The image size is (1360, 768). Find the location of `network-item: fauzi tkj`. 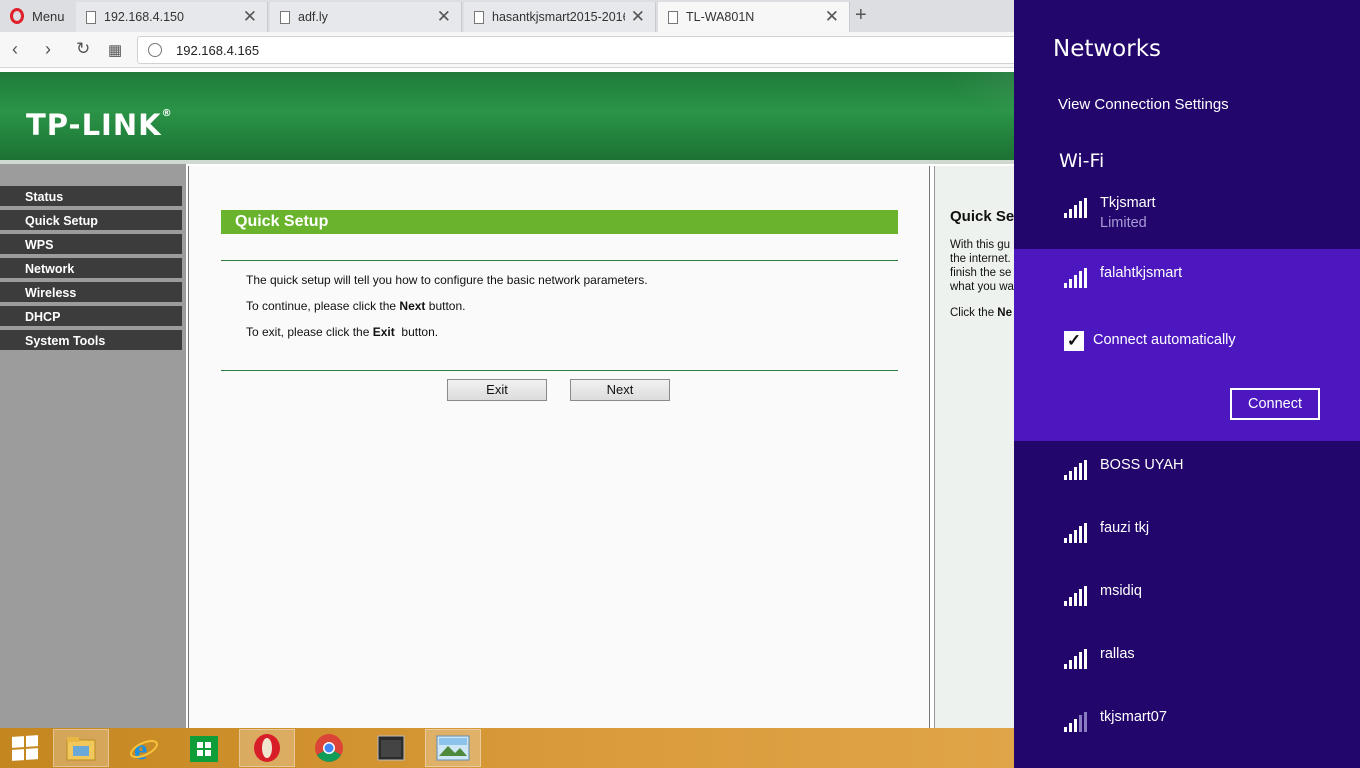

network-item: fauzi tkj is located at coordinates (1204, 541).